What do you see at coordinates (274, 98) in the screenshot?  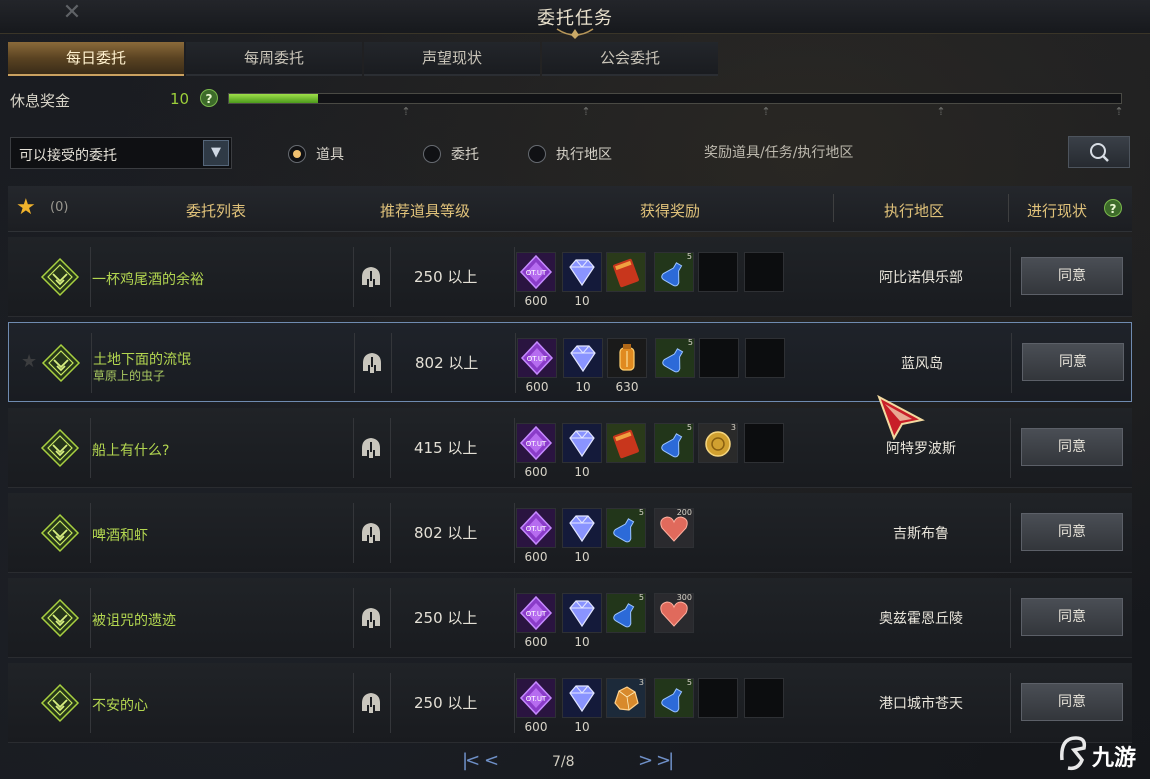 I see `rest-bonus-progress-fill` at bounding box center [274, 98].